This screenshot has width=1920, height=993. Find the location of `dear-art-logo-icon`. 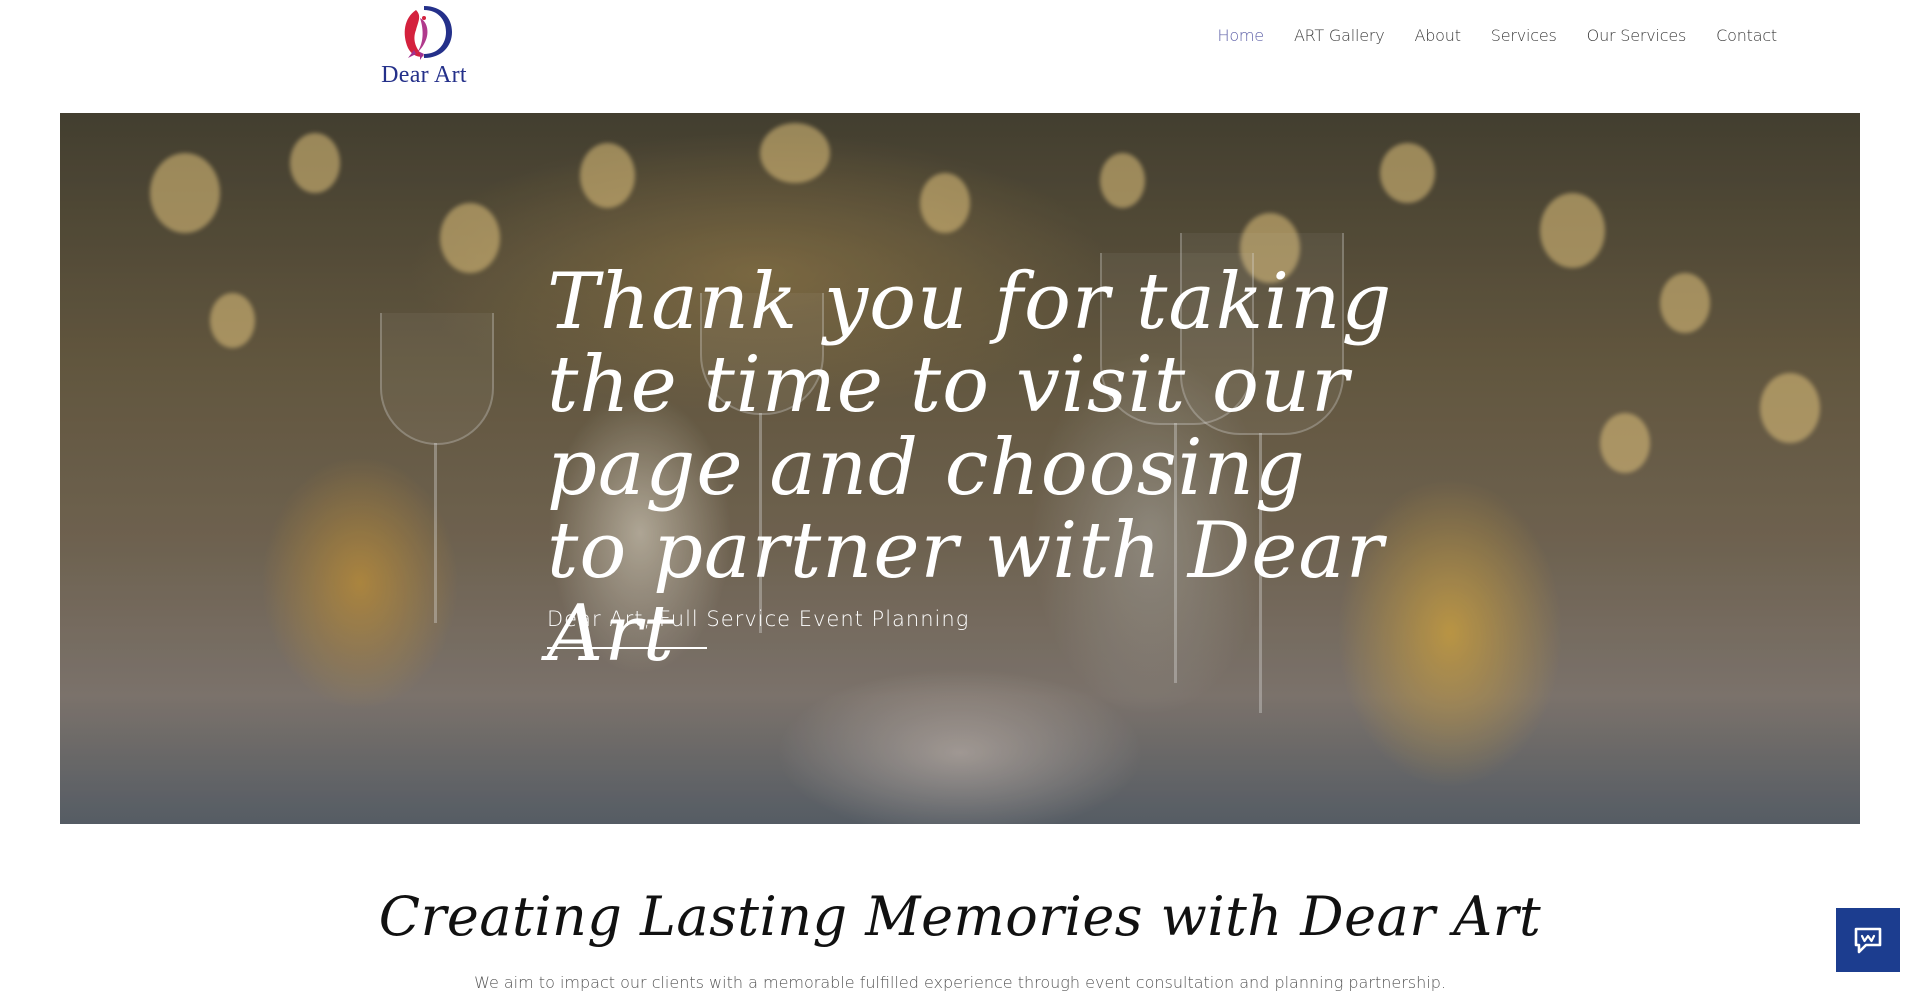

dear-art-logo-icon is located at coordinates (428, 33).